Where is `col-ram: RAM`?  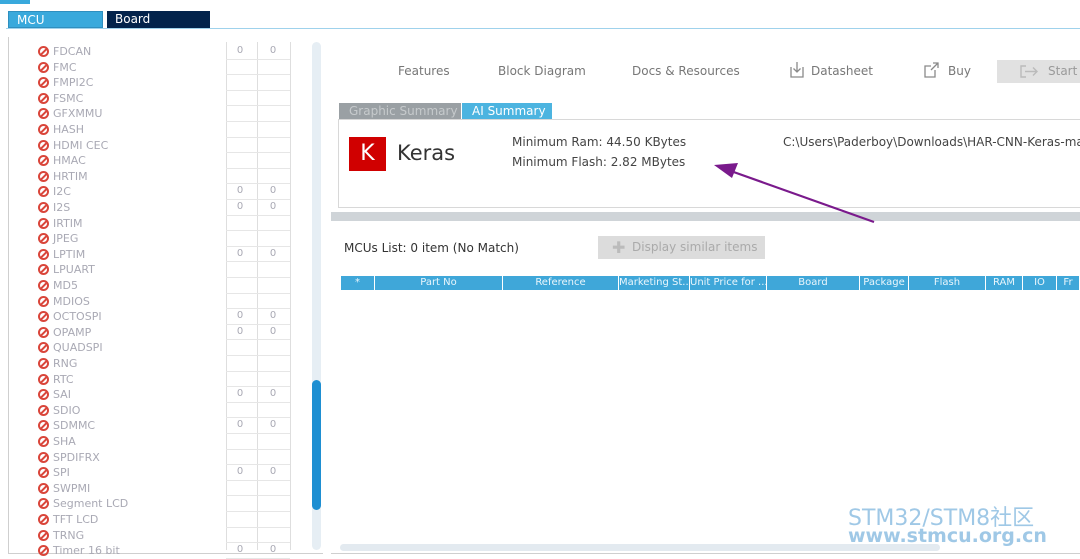 col-ram: RAM is located at coordinates (1004, 283).